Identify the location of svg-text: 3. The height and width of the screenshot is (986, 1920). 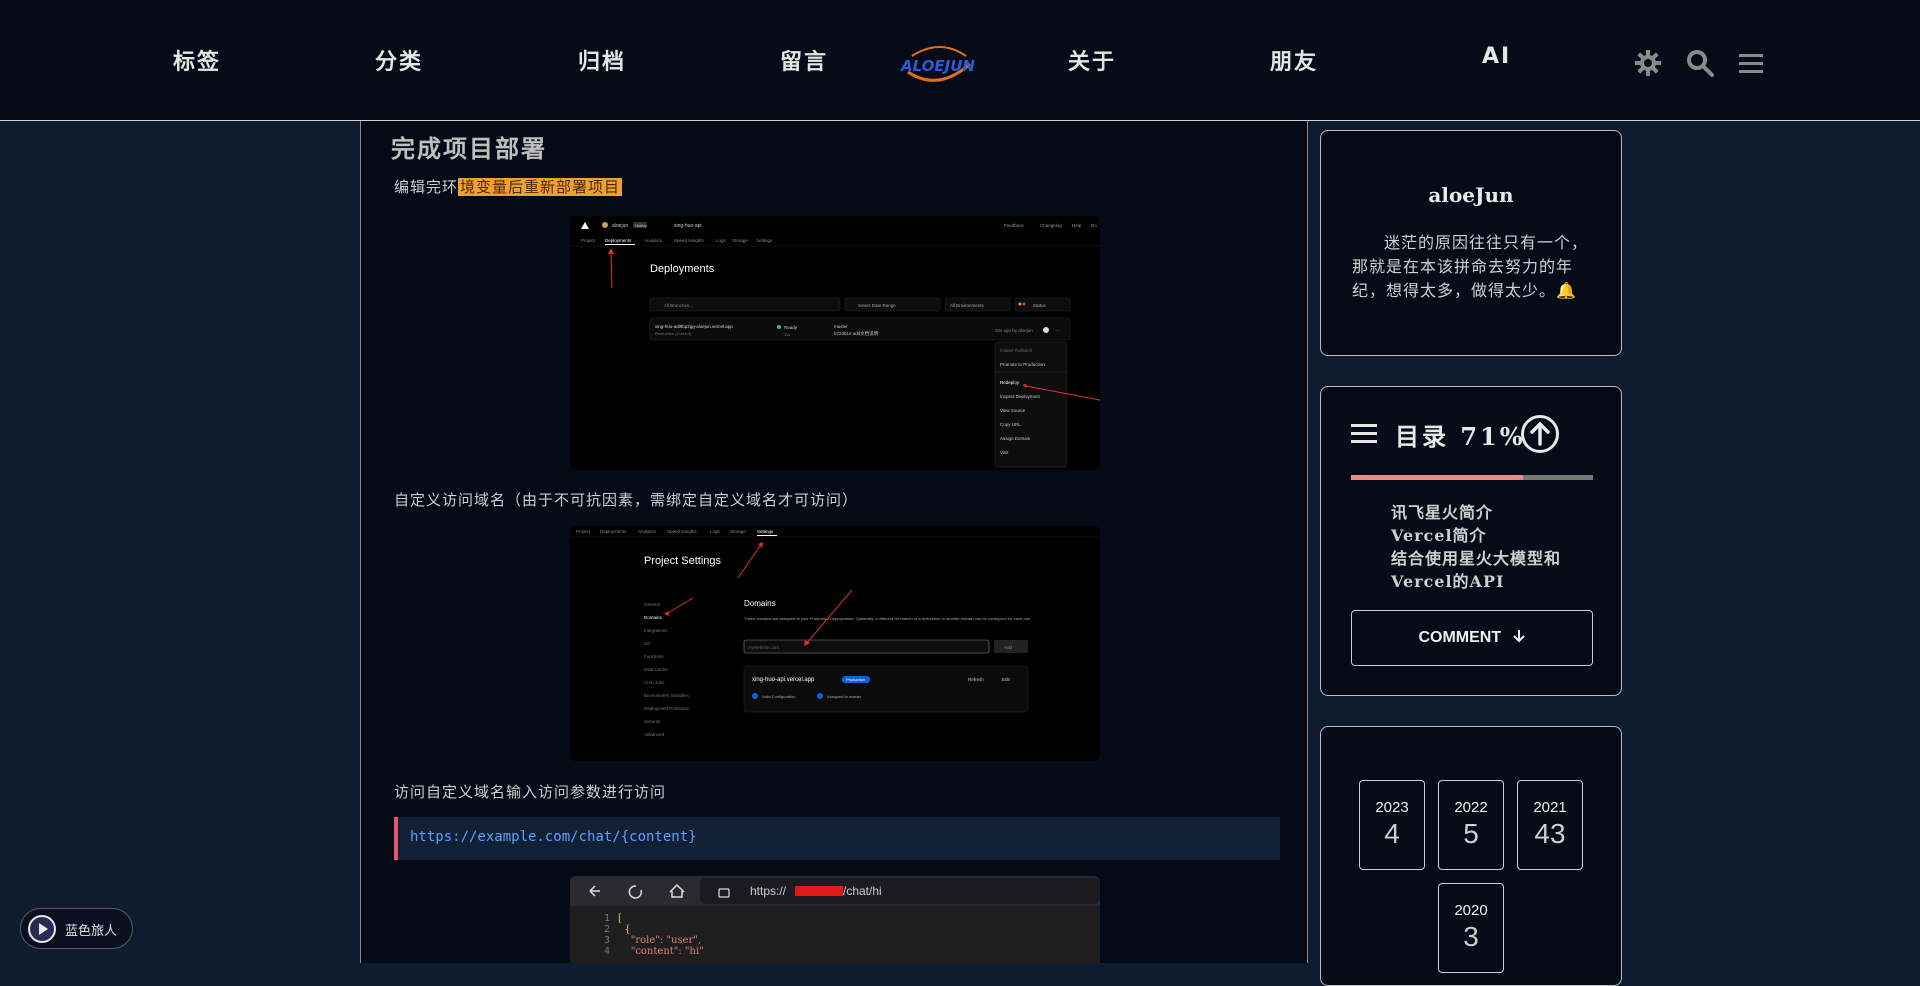
(607, 940).